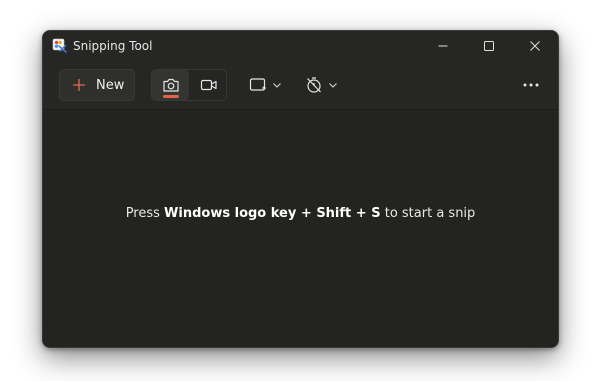 This screenshot has width=594, height=381. I want to click on hint-key-shift: Shift, so click(334, 213).